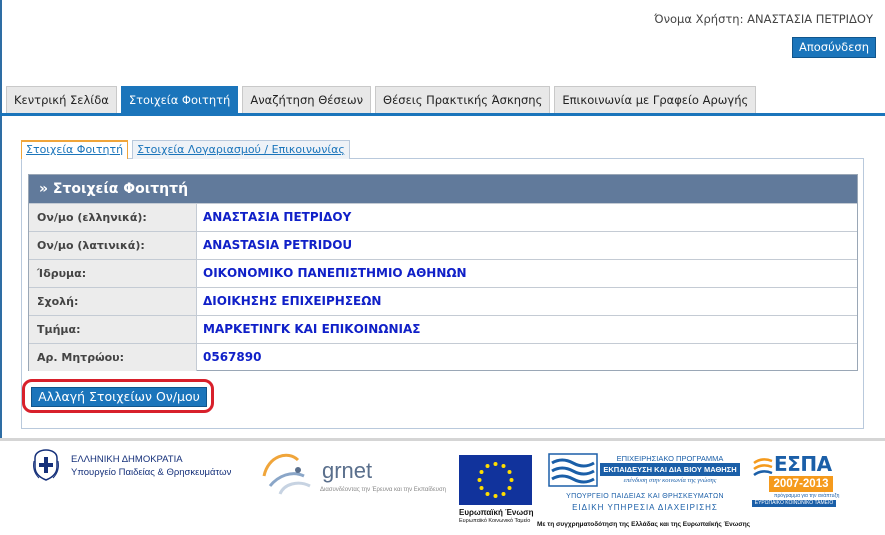  What do you see at coordinates (670, 458) in the screenshot?
I see `epea-program-label: ΕΠΙΧΕΙΡΗΣΙΑΚΟ ΠΡΟΓΡΑΜΜΑ` at bounding box center [670, 458].